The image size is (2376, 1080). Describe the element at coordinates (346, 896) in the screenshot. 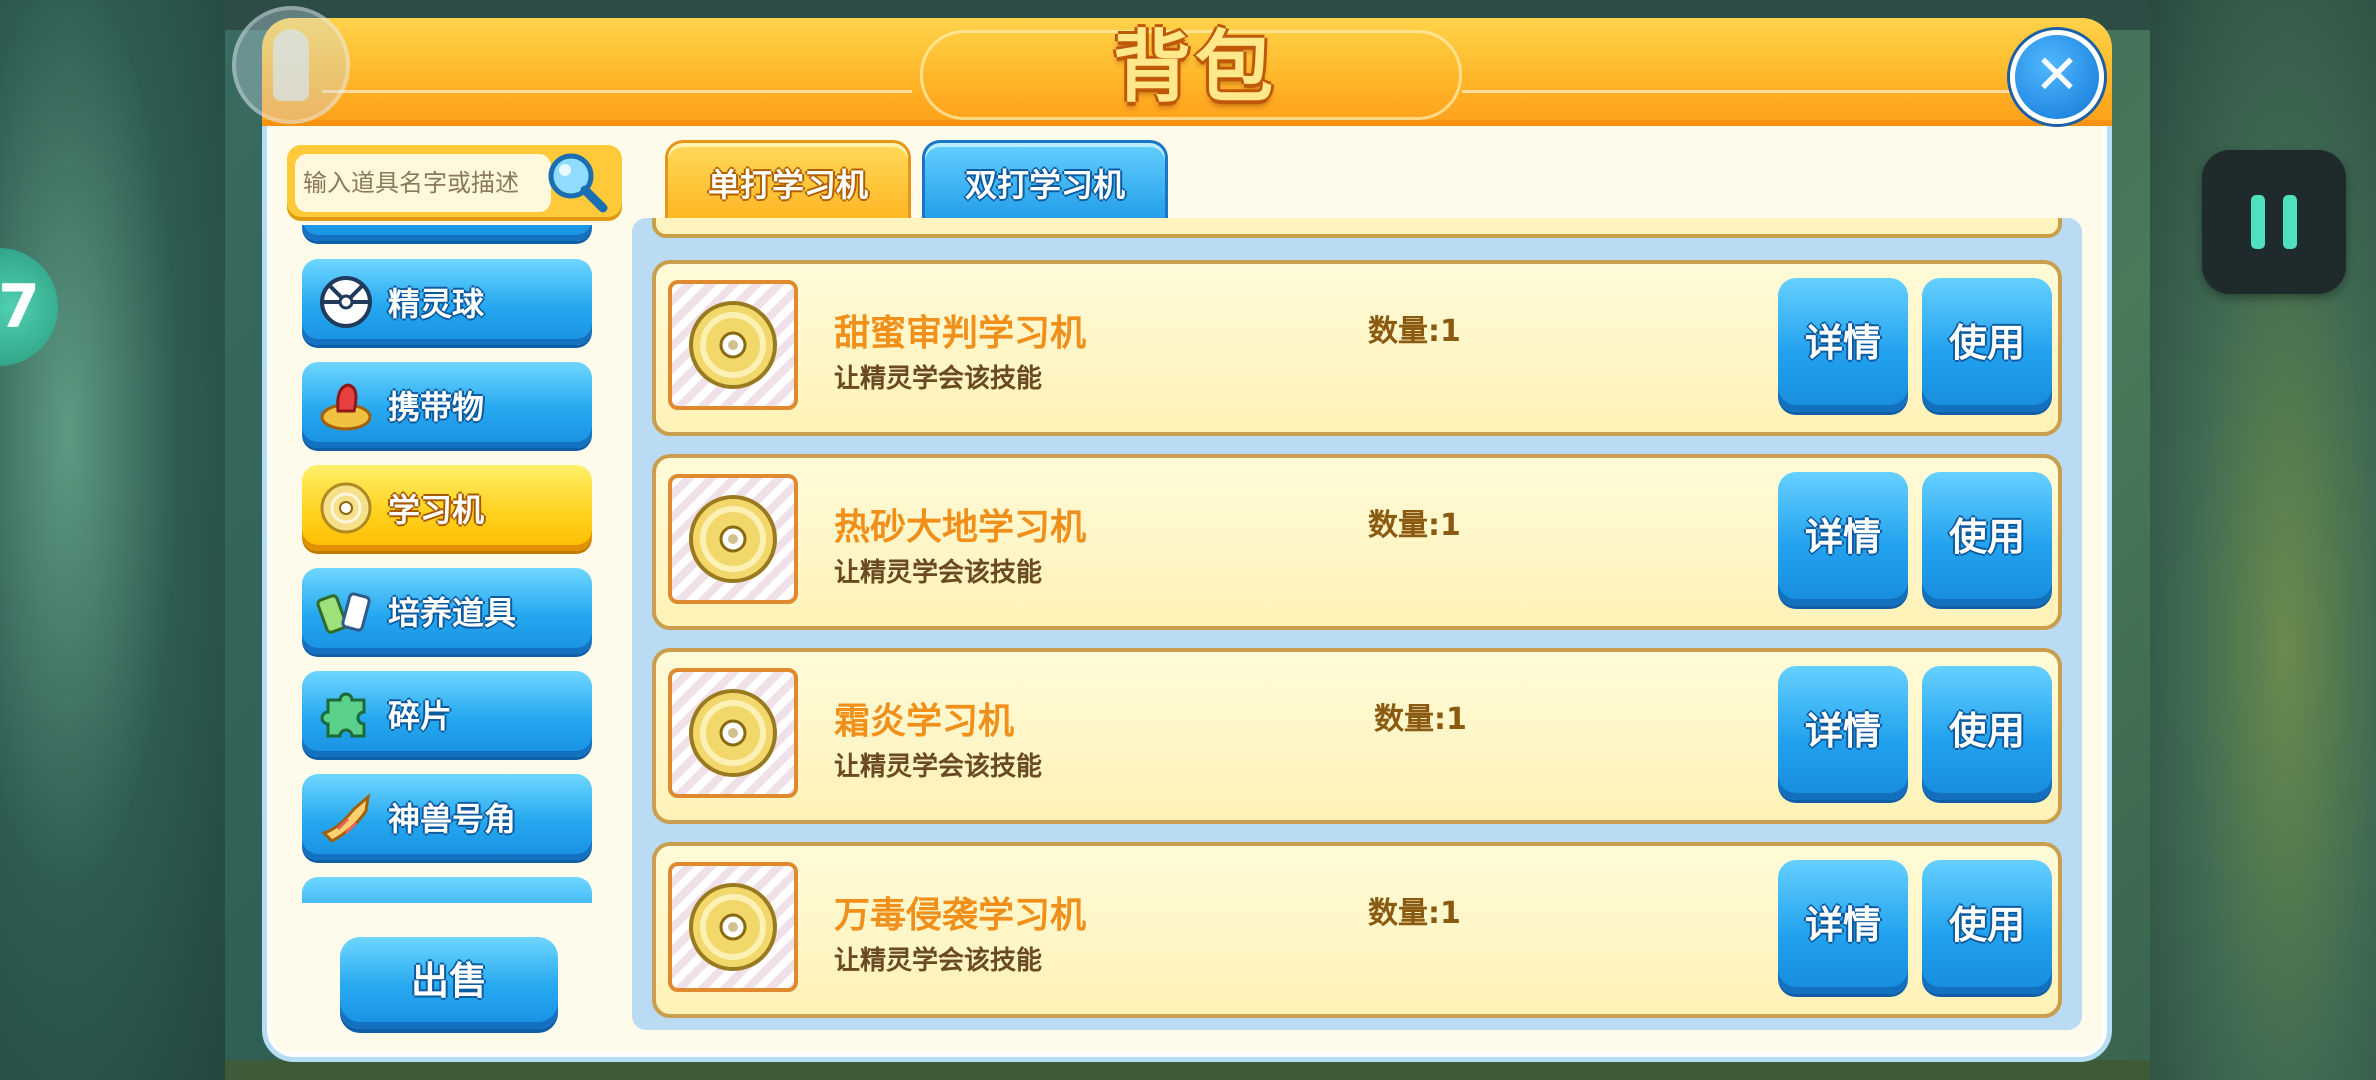

I see `cutoff-item-icon` at that location.